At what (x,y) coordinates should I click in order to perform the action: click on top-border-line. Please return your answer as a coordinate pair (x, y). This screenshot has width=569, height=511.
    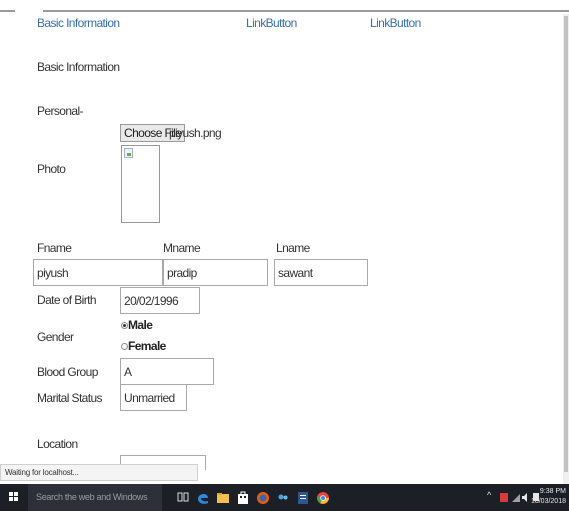
    Looking at the image, I should click on (284, 11).